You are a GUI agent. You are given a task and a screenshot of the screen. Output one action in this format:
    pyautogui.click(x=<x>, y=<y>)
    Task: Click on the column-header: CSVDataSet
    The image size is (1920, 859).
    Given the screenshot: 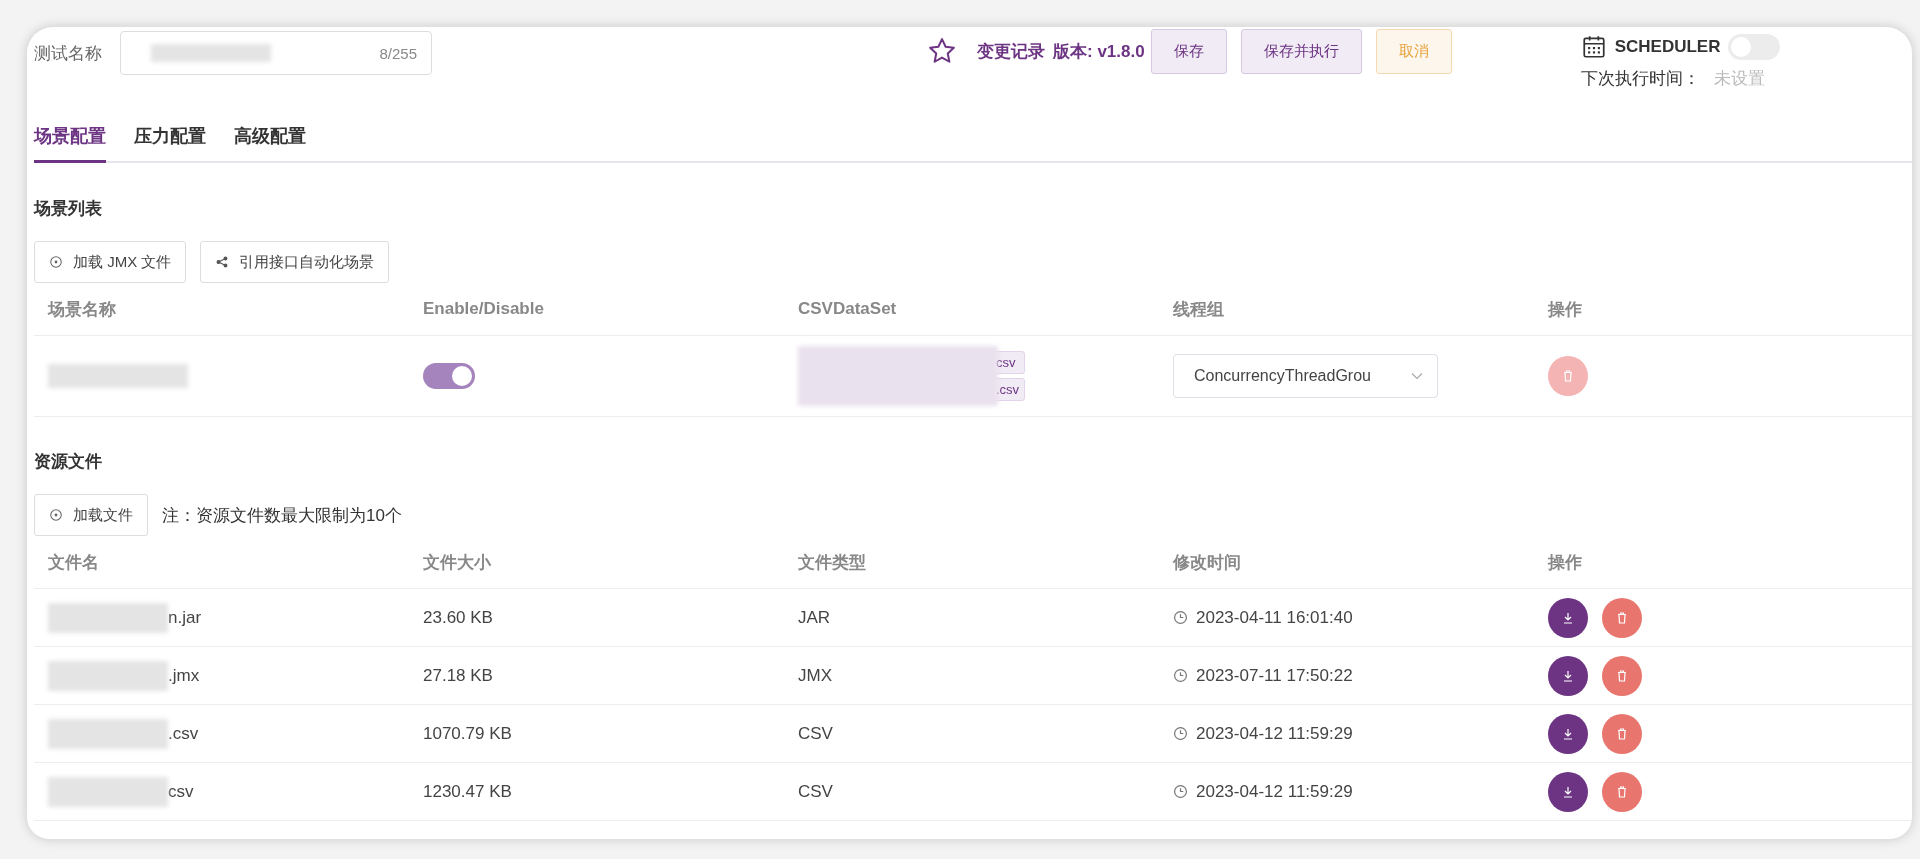 What is the action you would take?
    pyautogui.click(x=847, y=309)
    